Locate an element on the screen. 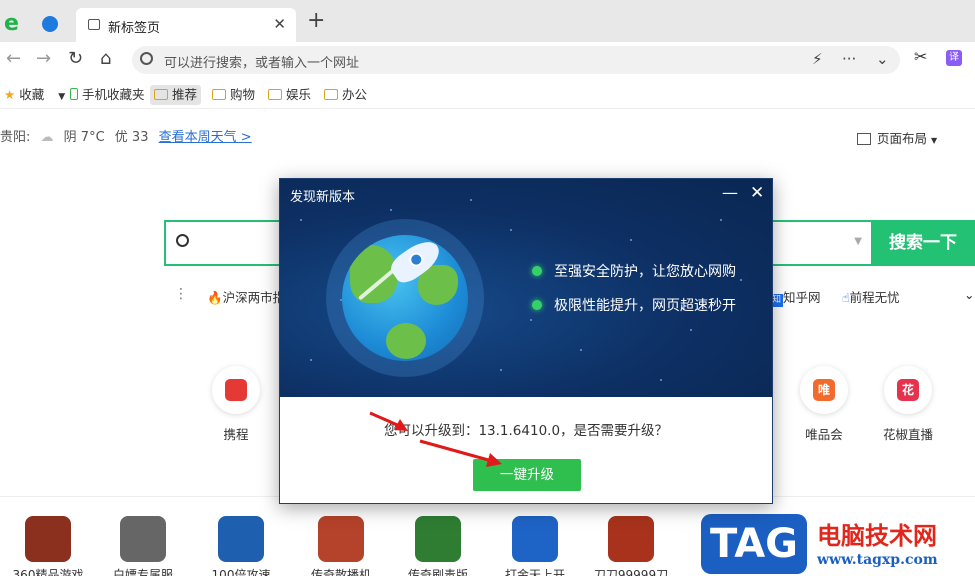  huajiao-icon: 花 is located at coordinates (908, 390).